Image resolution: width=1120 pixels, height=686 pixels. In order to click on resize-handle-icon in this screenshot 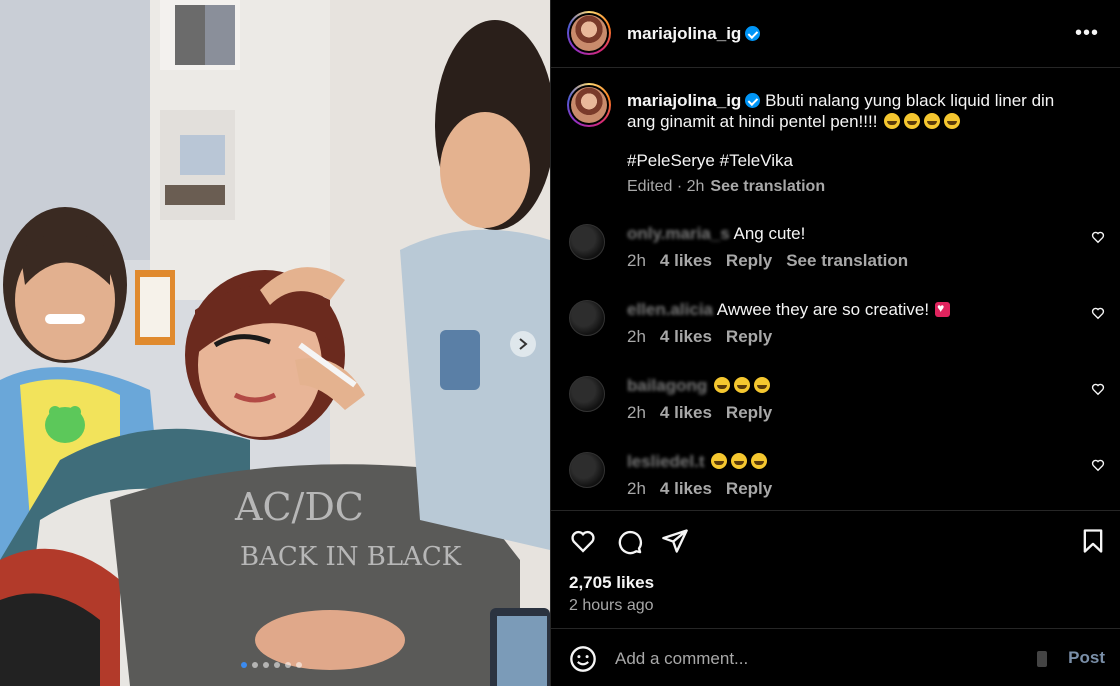, I will do `click(1042, 659)`.